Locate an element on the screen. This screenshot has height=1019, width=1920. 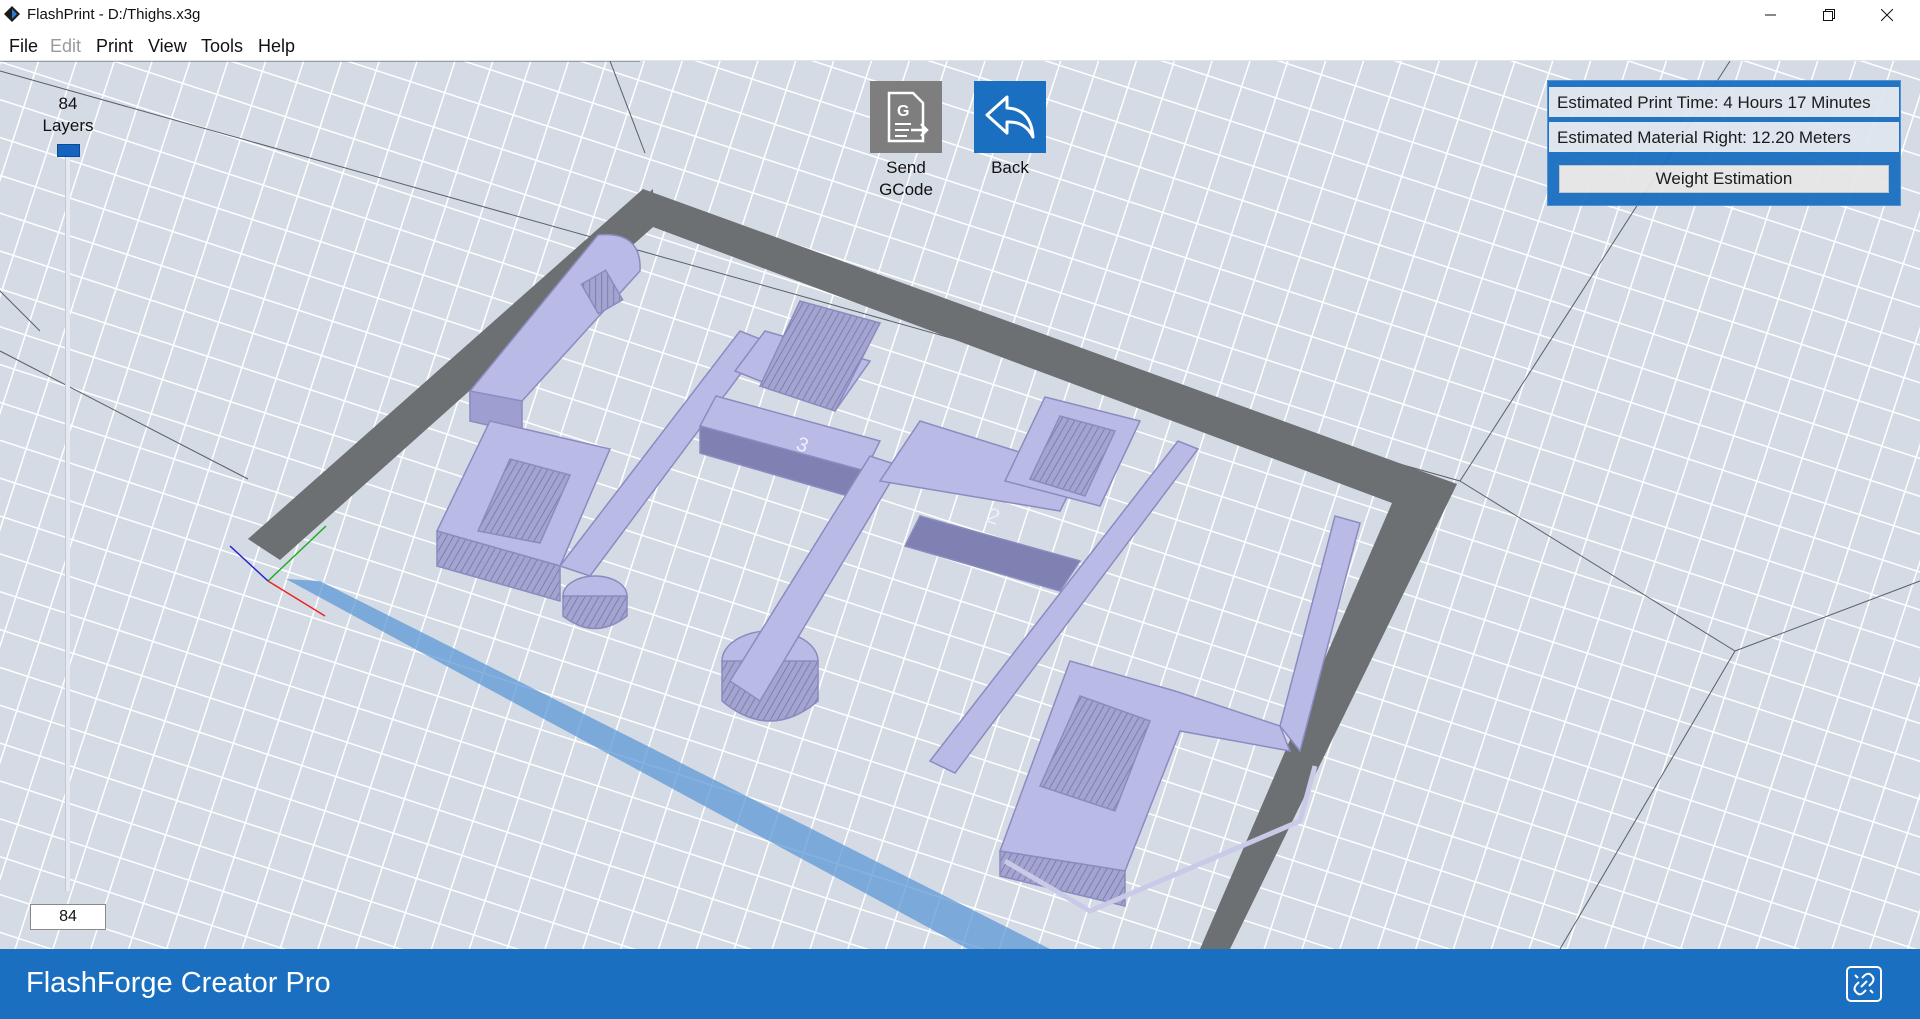
minimize-icon is located at coordinates (1770, 15).